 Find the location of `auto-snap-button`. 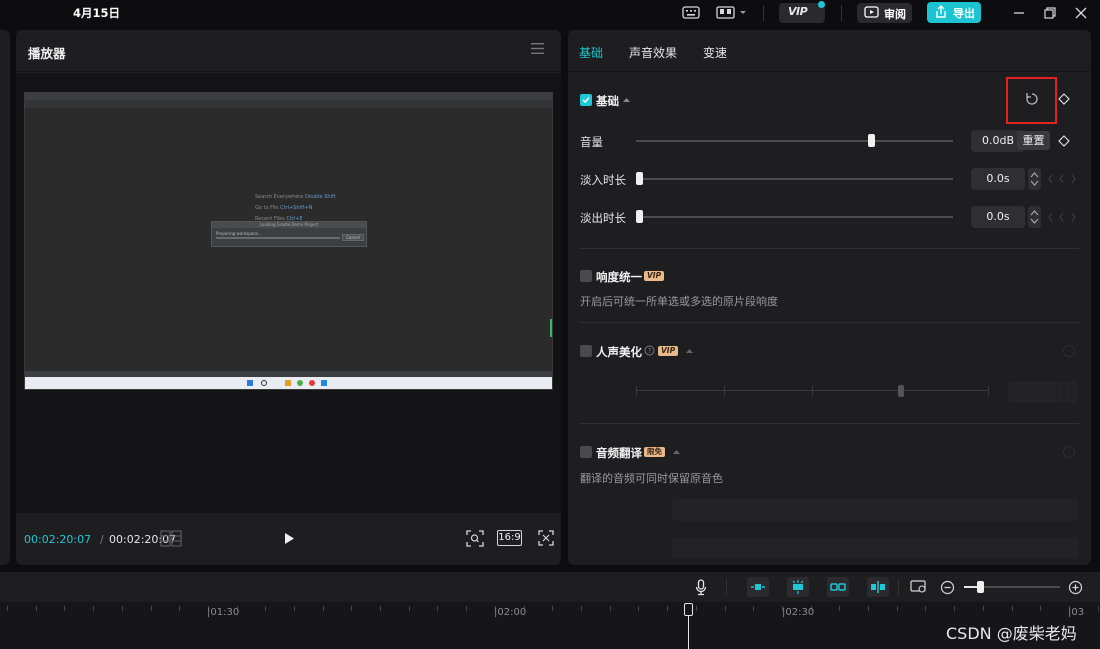

auto-snap-button is located at coordinates (798, 587).